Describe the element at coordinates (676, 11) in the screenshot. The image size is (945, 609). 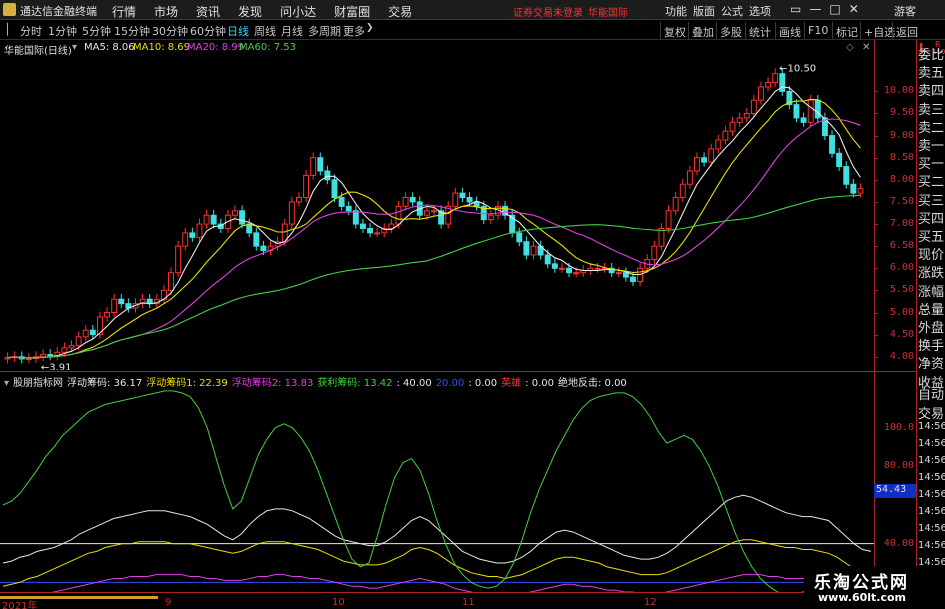
I see `menu-function: 功能` at that location.